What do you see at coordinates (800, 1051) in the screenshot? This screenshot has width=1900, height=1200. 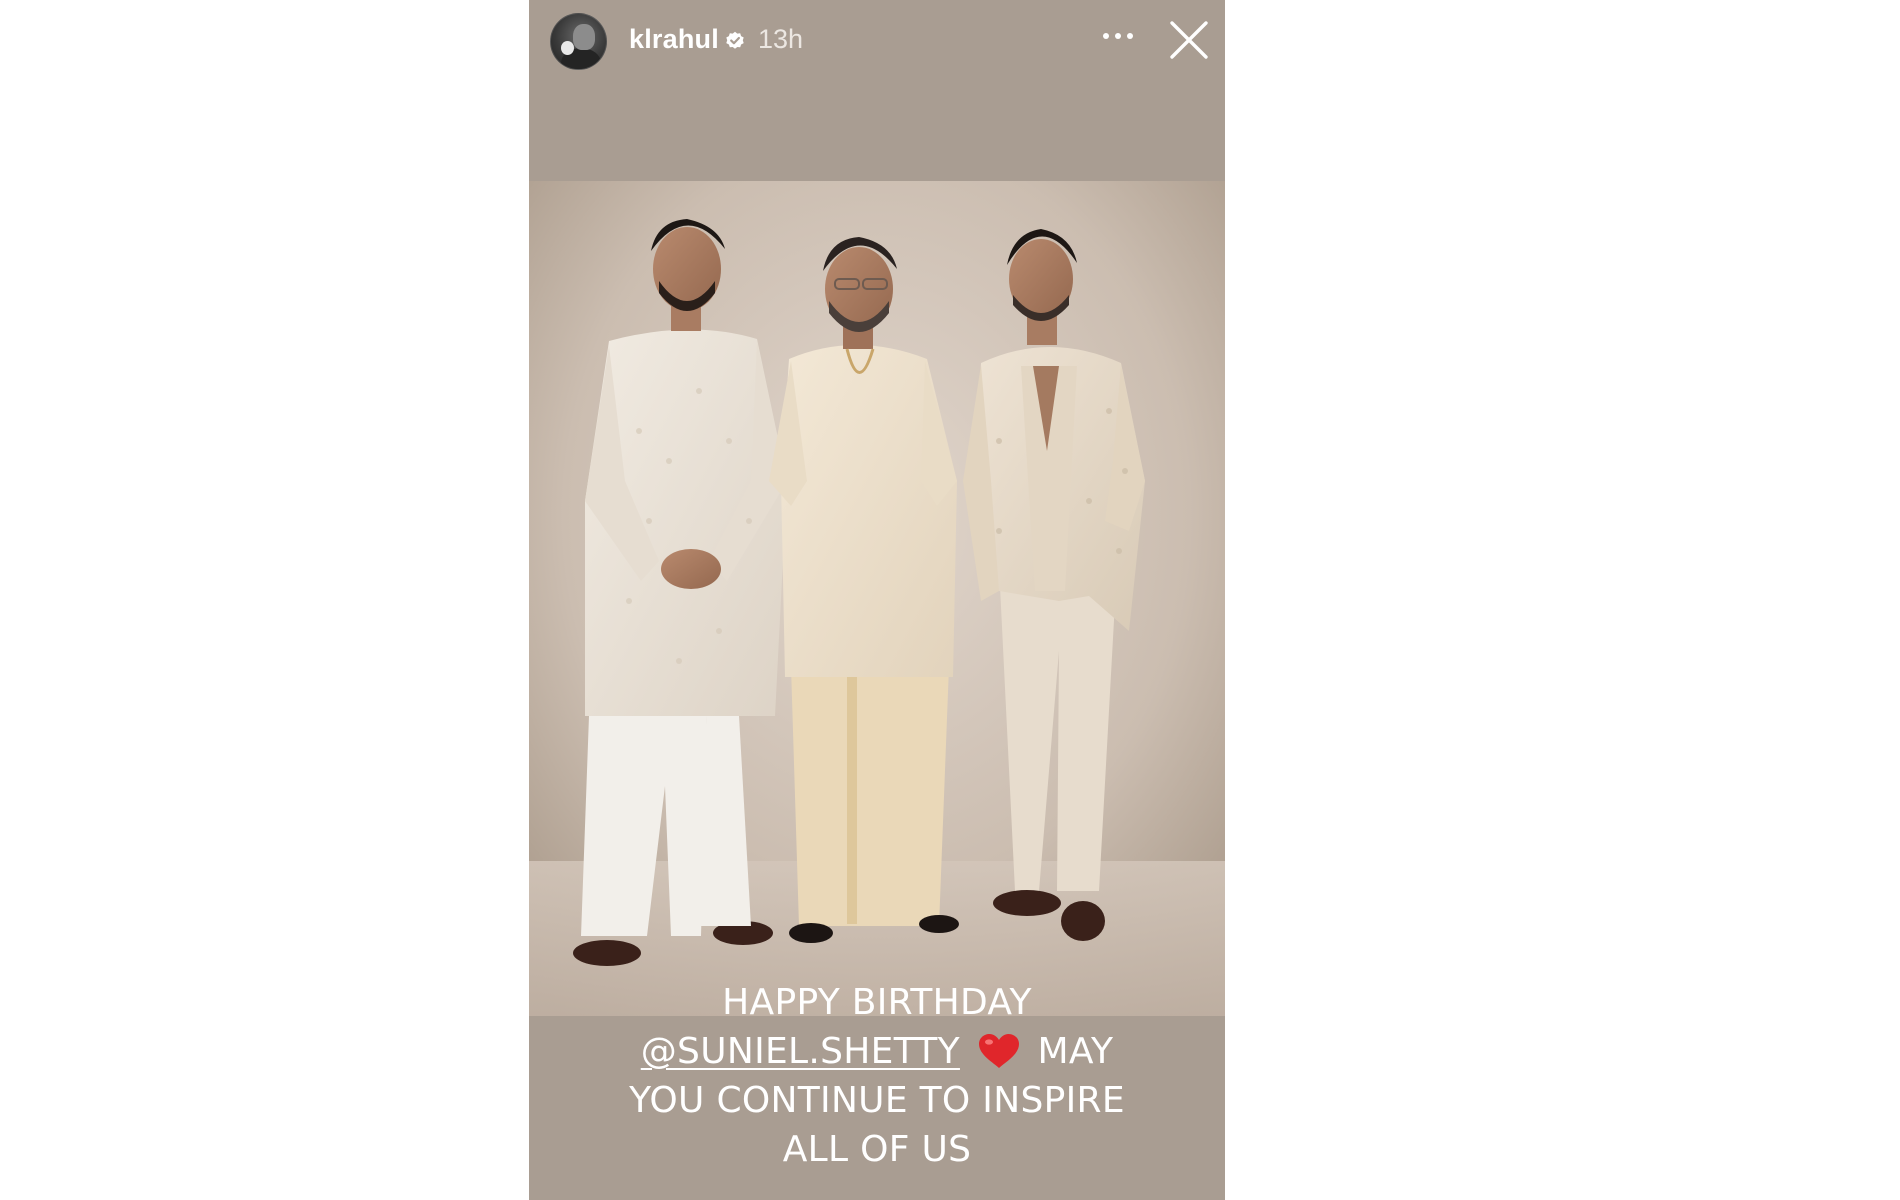 I see `mention-link: @SUNIEL.SHETTY` at bounding box center [800, 1051].